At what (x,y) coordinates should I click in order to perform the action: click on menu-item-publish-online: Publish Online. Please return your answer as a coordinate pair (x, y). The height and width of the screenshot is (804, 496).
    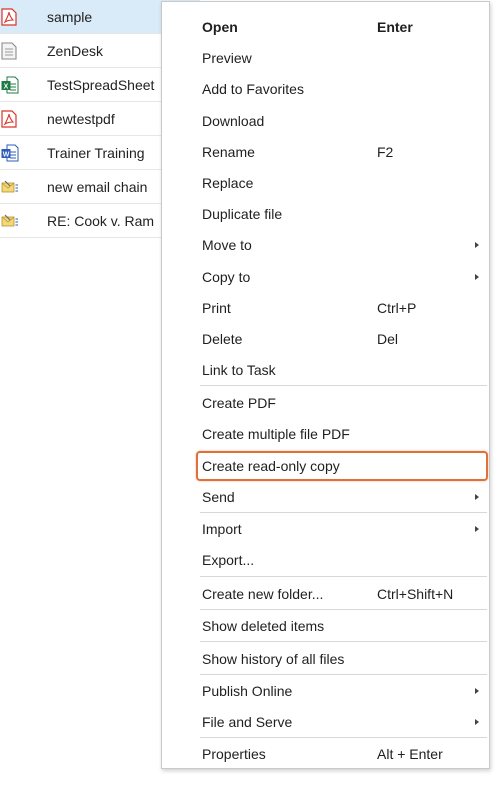
    Looking at the image, I should click on (325, 690).